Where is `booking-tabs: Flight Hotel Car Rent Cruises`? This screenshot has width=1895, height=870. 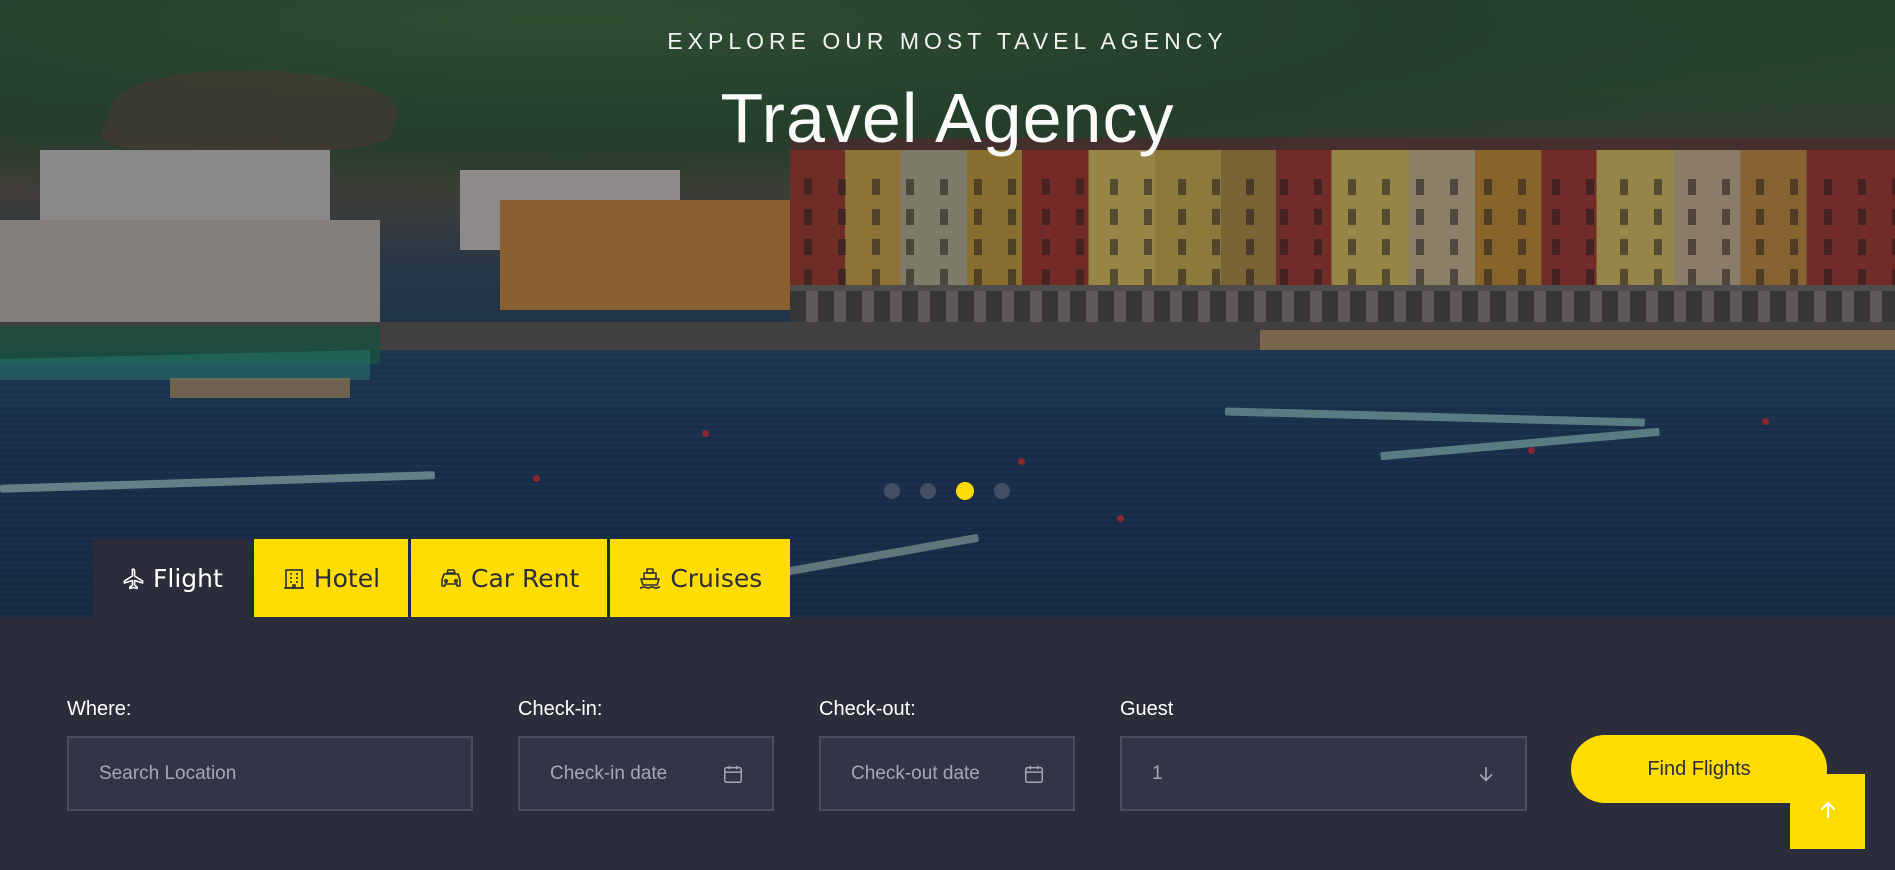
booking-tabs: Flight Hotel Car Rent Cruises is located at coordinates (442, 578).